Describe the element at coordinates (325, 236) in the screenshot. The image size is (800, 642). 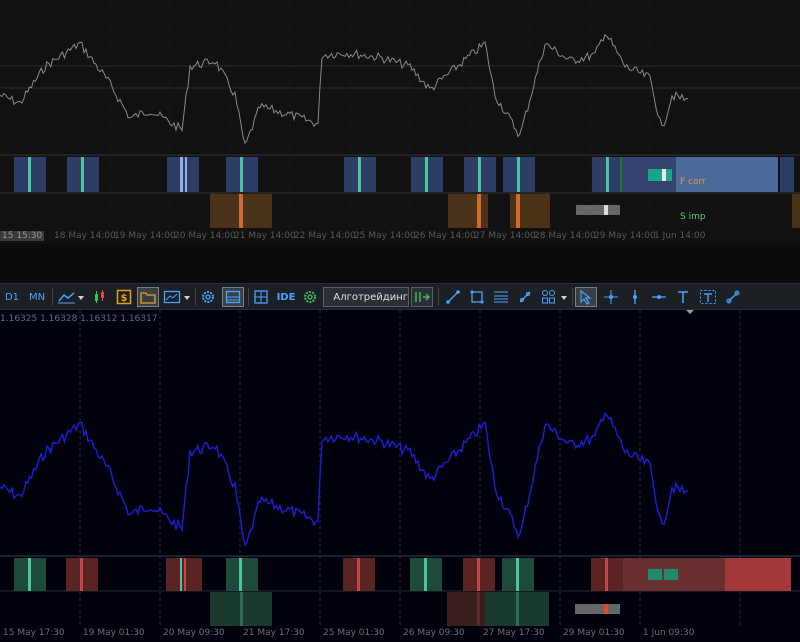
I see `axis-tick: 22 May 14:00` at that location.